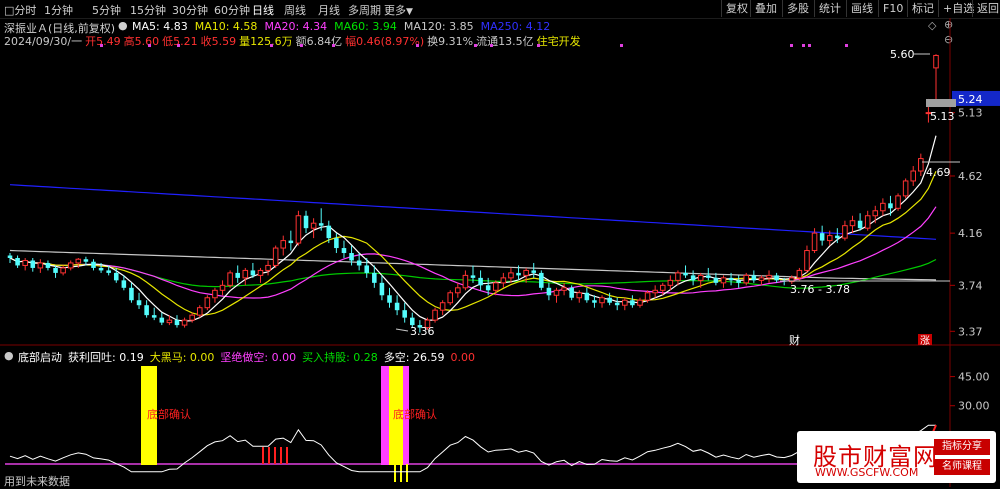 The width and height of the screenshot is (1000, 489). Describe the element at coordinates (970, 99) in the screenshot. I see `price-tag-label: 5.24` at that location.